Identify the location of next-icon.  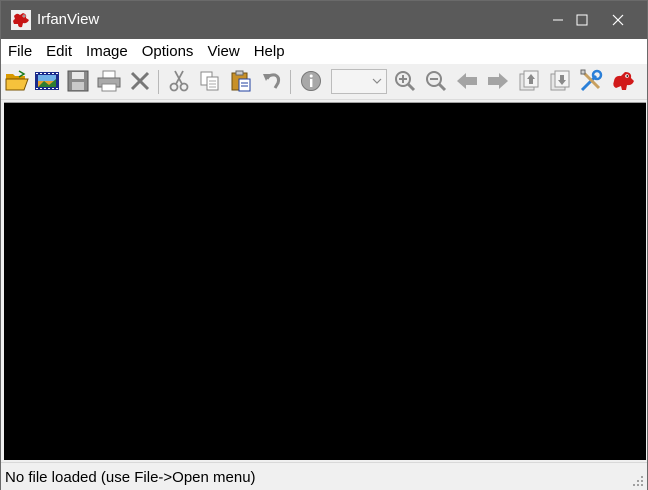
(498, 81).